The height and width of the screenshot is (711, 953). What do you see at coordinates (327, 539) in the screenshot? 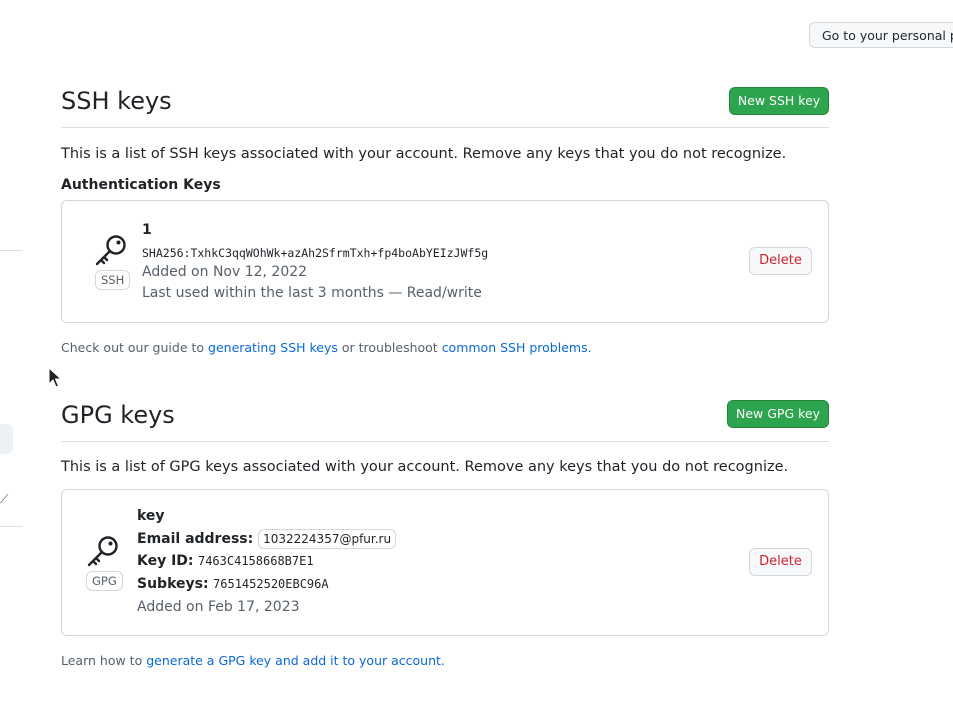
I see `gpg-email-value: 1032224357@pfur.ru` at bounding box center [327, 539].